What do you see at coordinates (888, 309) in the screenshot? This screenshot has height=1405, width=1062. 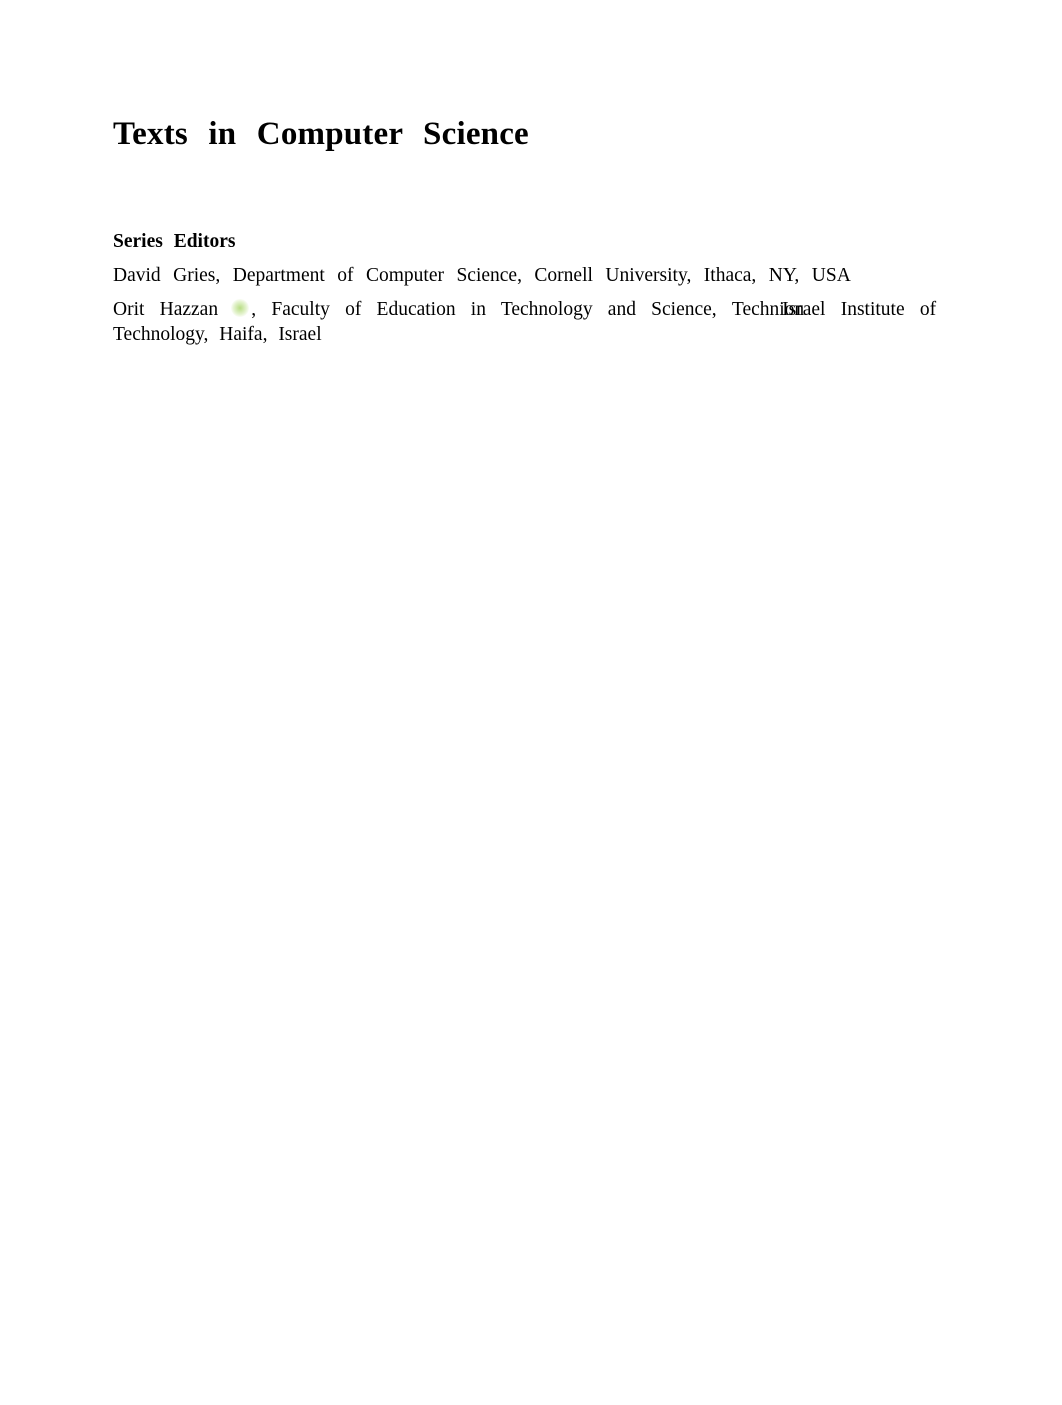 I see `editor-affiliation-continued: Institute of` at bounding box center [888, 309].